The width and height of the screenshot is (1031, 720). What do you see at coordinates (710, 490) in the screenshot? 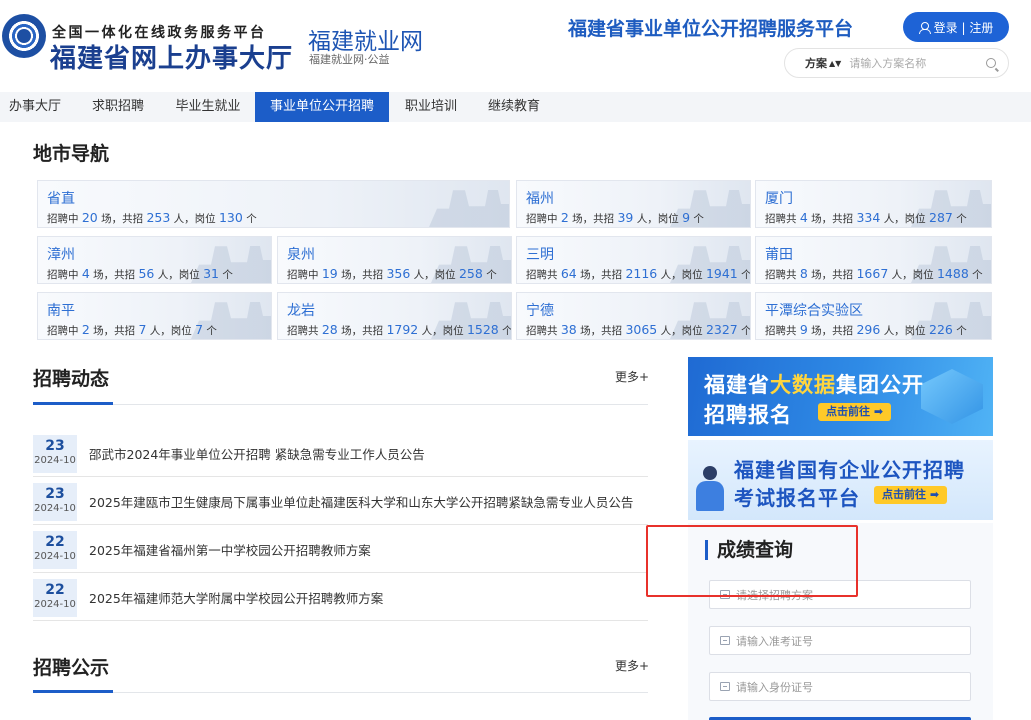
I see `person-illustration` at bounding box center [710, 490].